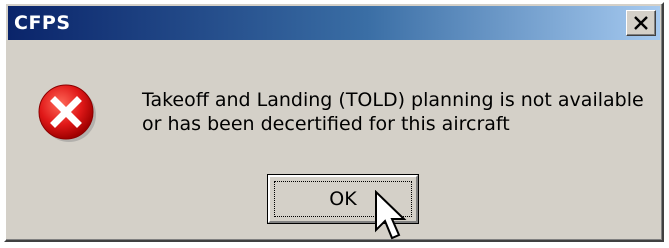 This screenshot has height=248, width=669. I want to click on title-bar: CFPS, so click(334, 23).